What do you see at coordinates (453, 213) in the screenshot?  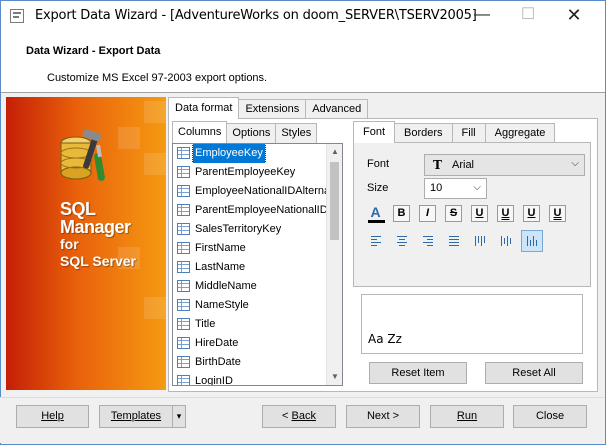 I see `strikethrough-button: S` at bounding box center [453, 213].